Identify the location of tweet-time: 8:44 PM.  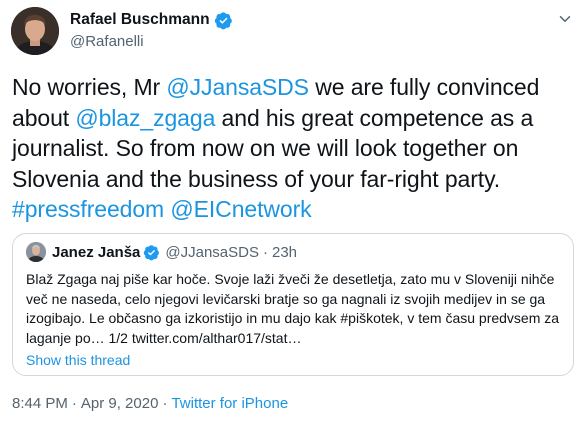
(40, 403).